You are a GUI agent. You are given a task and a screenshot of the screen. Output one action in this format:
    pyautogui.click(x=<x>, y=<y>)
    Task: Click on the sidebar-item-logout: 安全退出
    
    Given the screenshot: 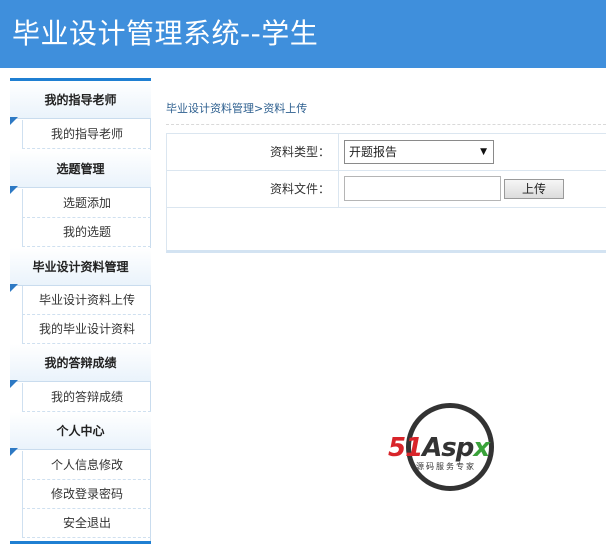 What is the action you would take?
    pyautogui.click(x=86, y=523)
    